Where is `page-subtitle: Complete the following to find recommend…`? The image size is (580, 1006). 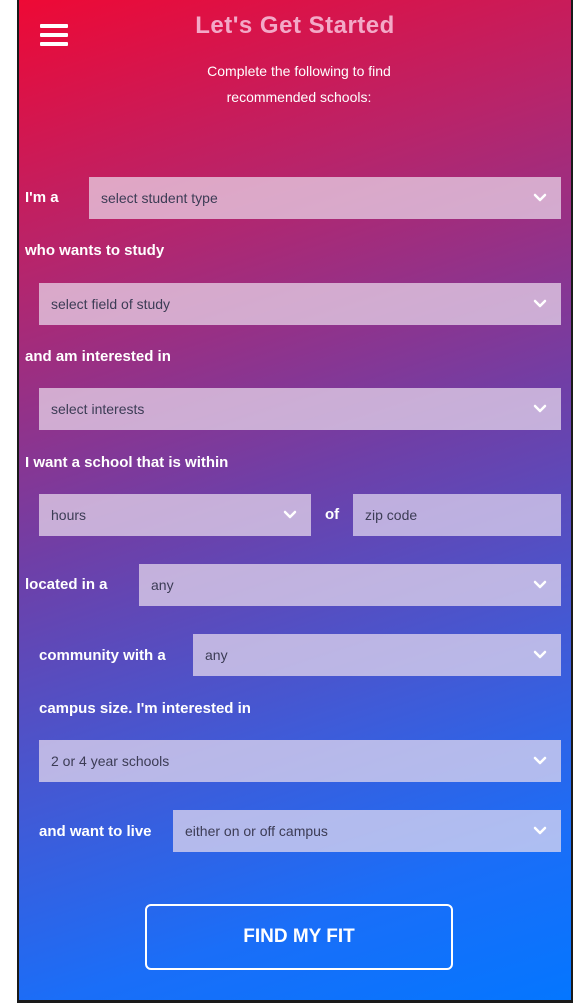 page-subtitle: Complete the following to find recommend… is located at coordinates (299, 84).